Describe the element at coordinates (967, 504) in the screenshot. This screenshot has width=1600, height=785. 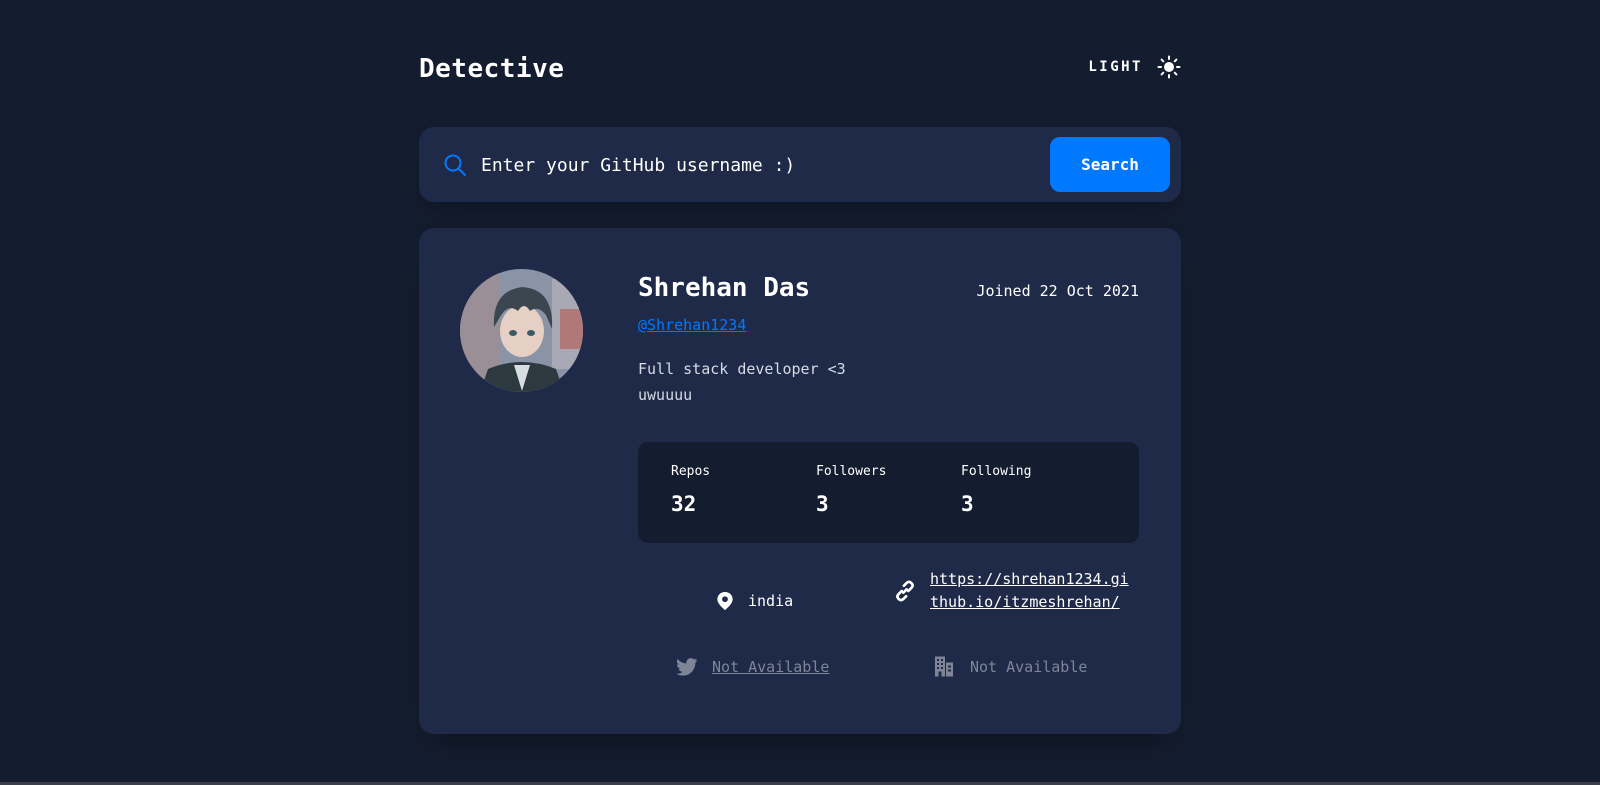
I see `stat-following-value: 3` at that location.